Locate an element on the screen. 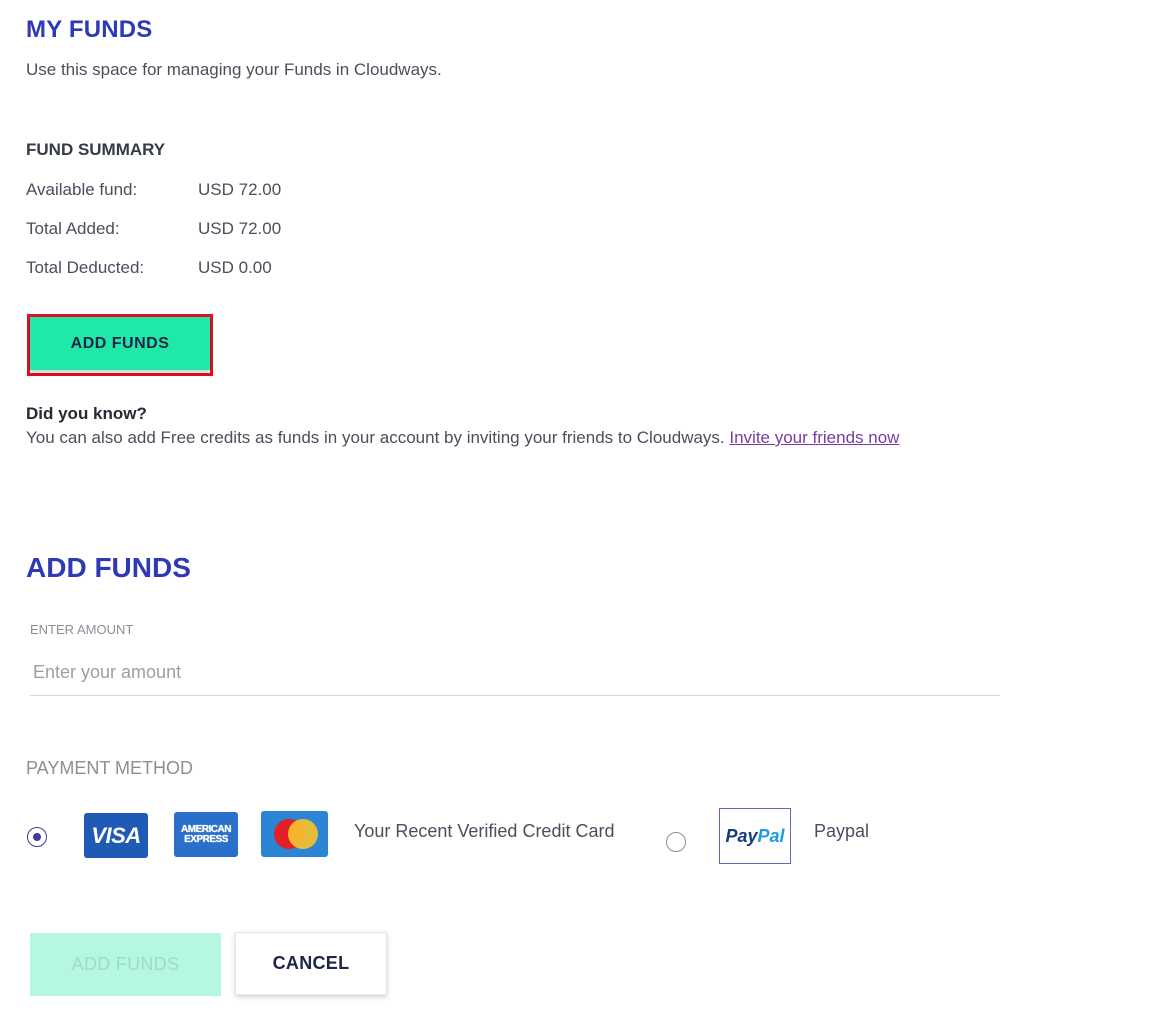 The width and height of the screenshot is (1162, 1022). total-added-value: USD 72.00 is located at coordinates (240, 228).